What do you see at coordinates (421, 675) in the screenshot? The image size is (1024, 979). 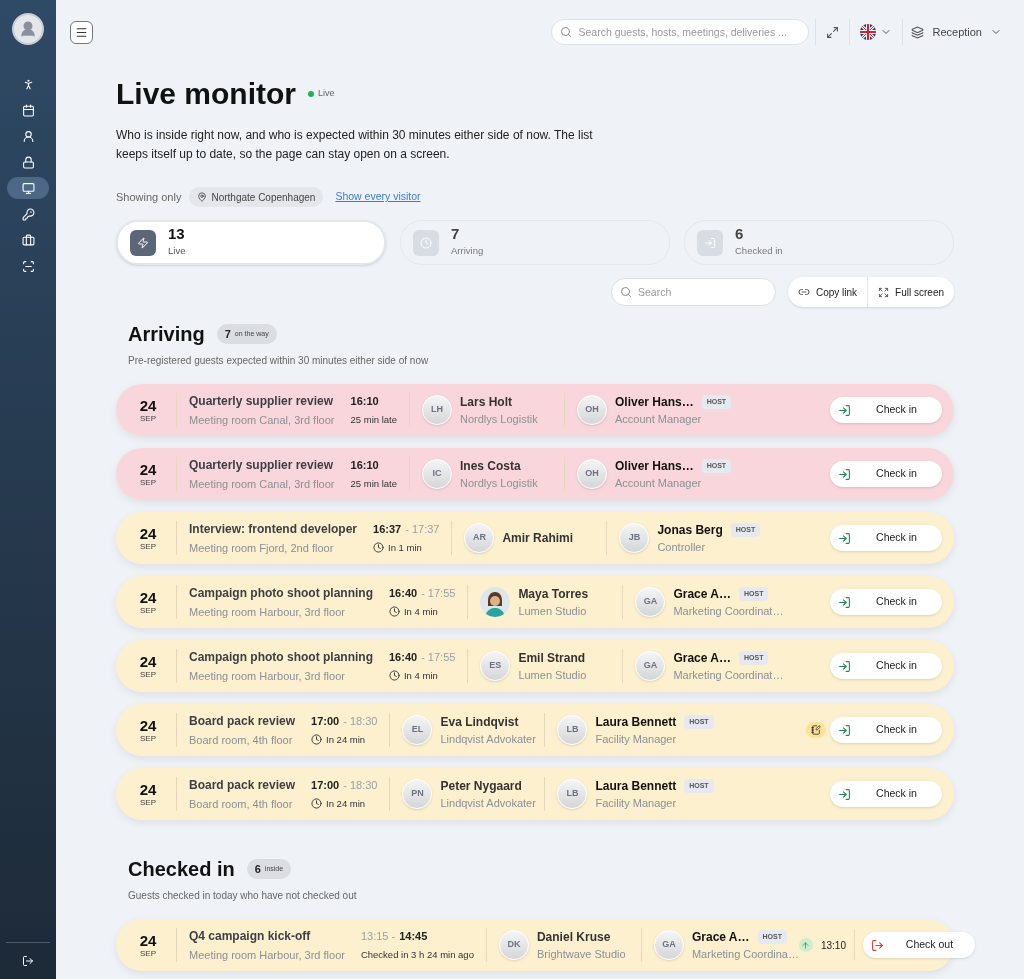 I see `timing-text: In 4 min` at bounding box center [421, 675].